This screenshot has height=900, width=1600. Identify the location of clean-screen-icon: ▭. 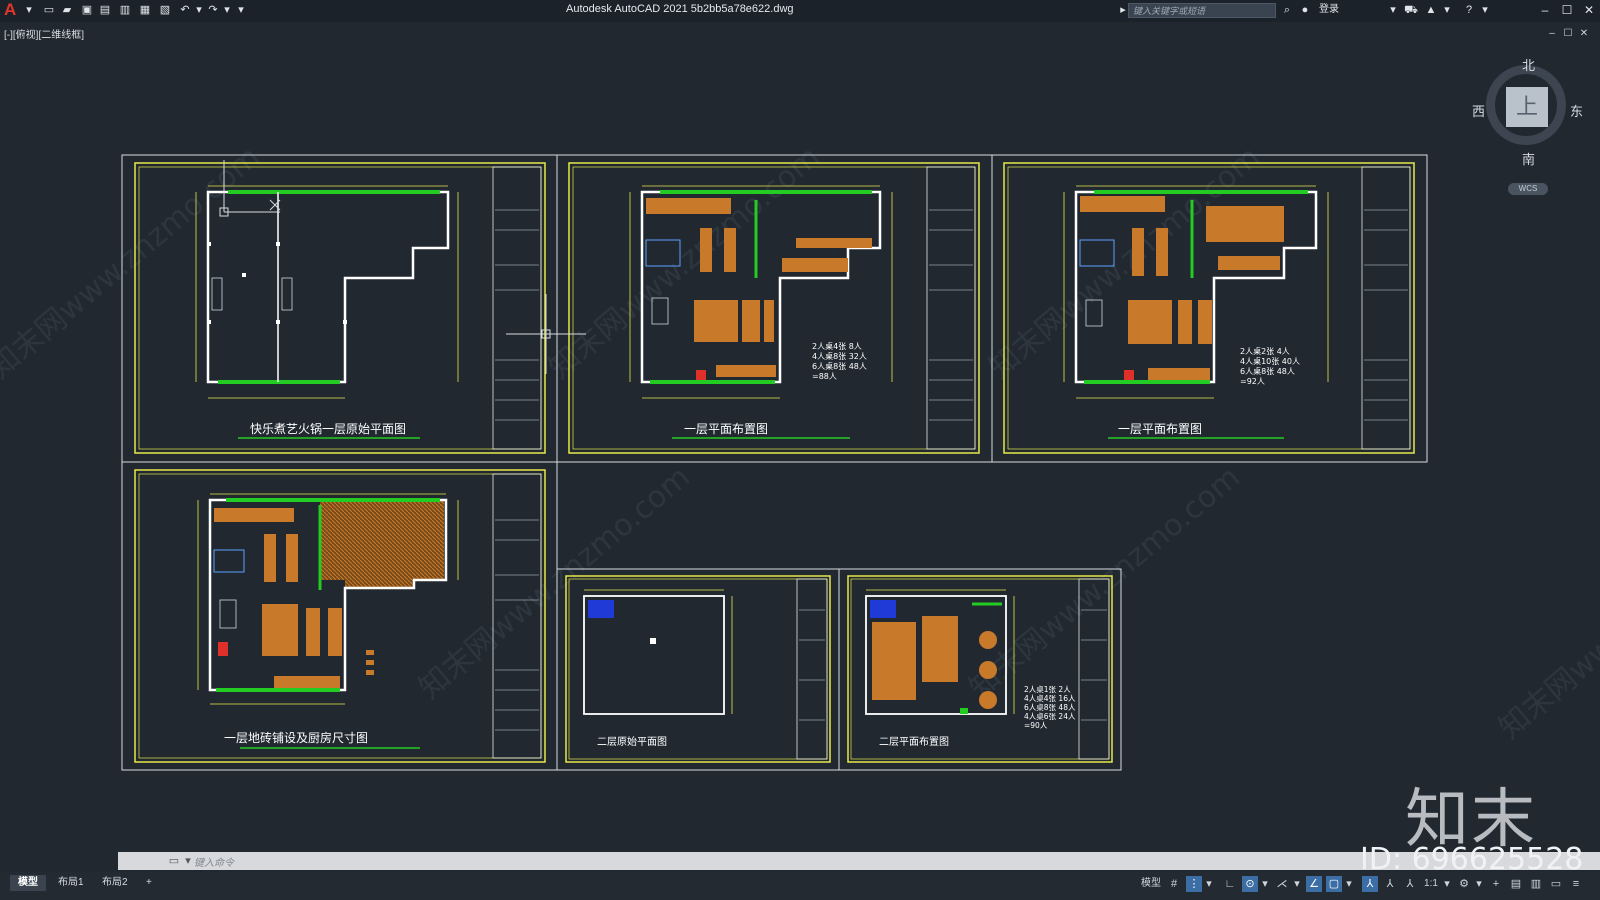
(1556, 884).